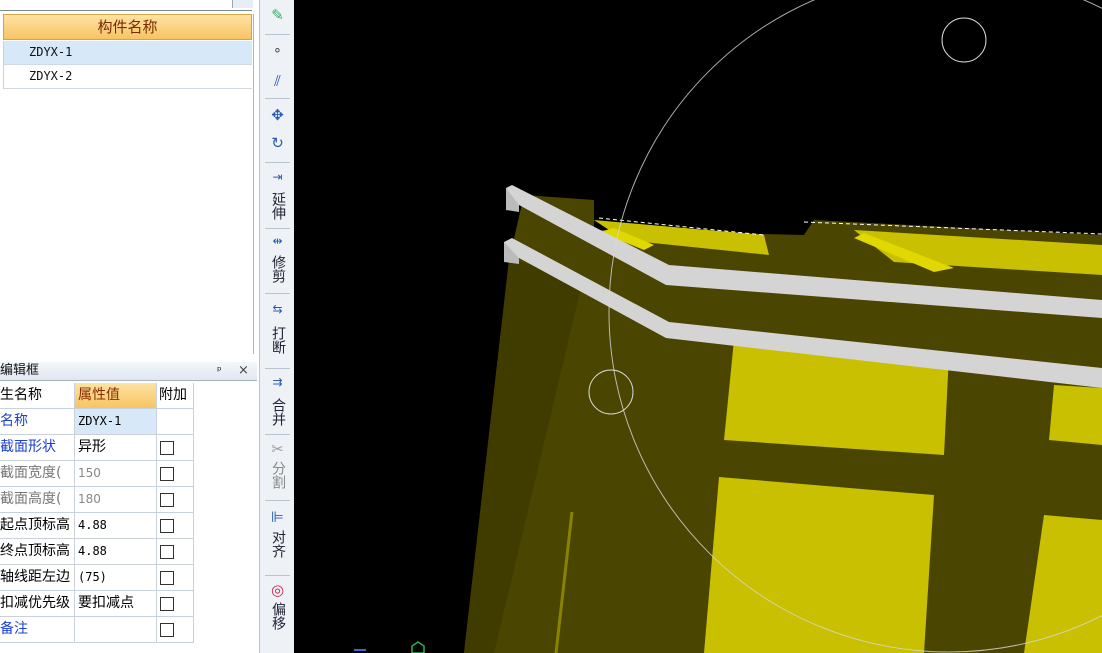 The image size is (1102, 653). Describe the element at coordinates (277, 143) in the screenshot. I see `rotate-icon: ↻` at that location.